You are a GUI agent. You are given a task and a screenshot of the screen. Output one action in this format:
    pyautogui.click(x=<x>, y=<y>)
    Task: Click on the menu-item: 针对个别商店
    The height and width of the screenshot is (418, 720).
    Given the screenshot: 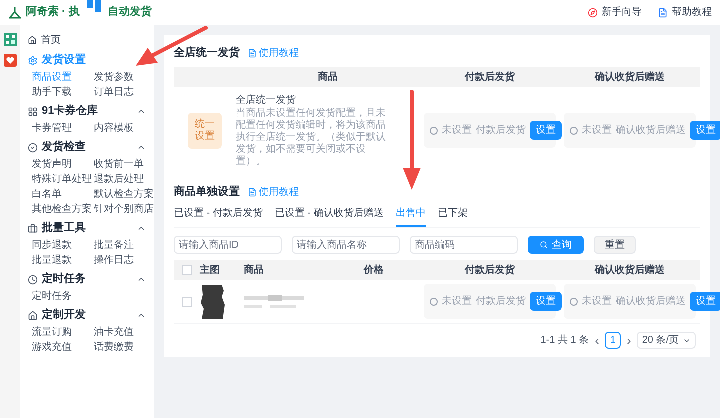 What is the action you would take?
    pyautogui.click(x=124, y=209)
    